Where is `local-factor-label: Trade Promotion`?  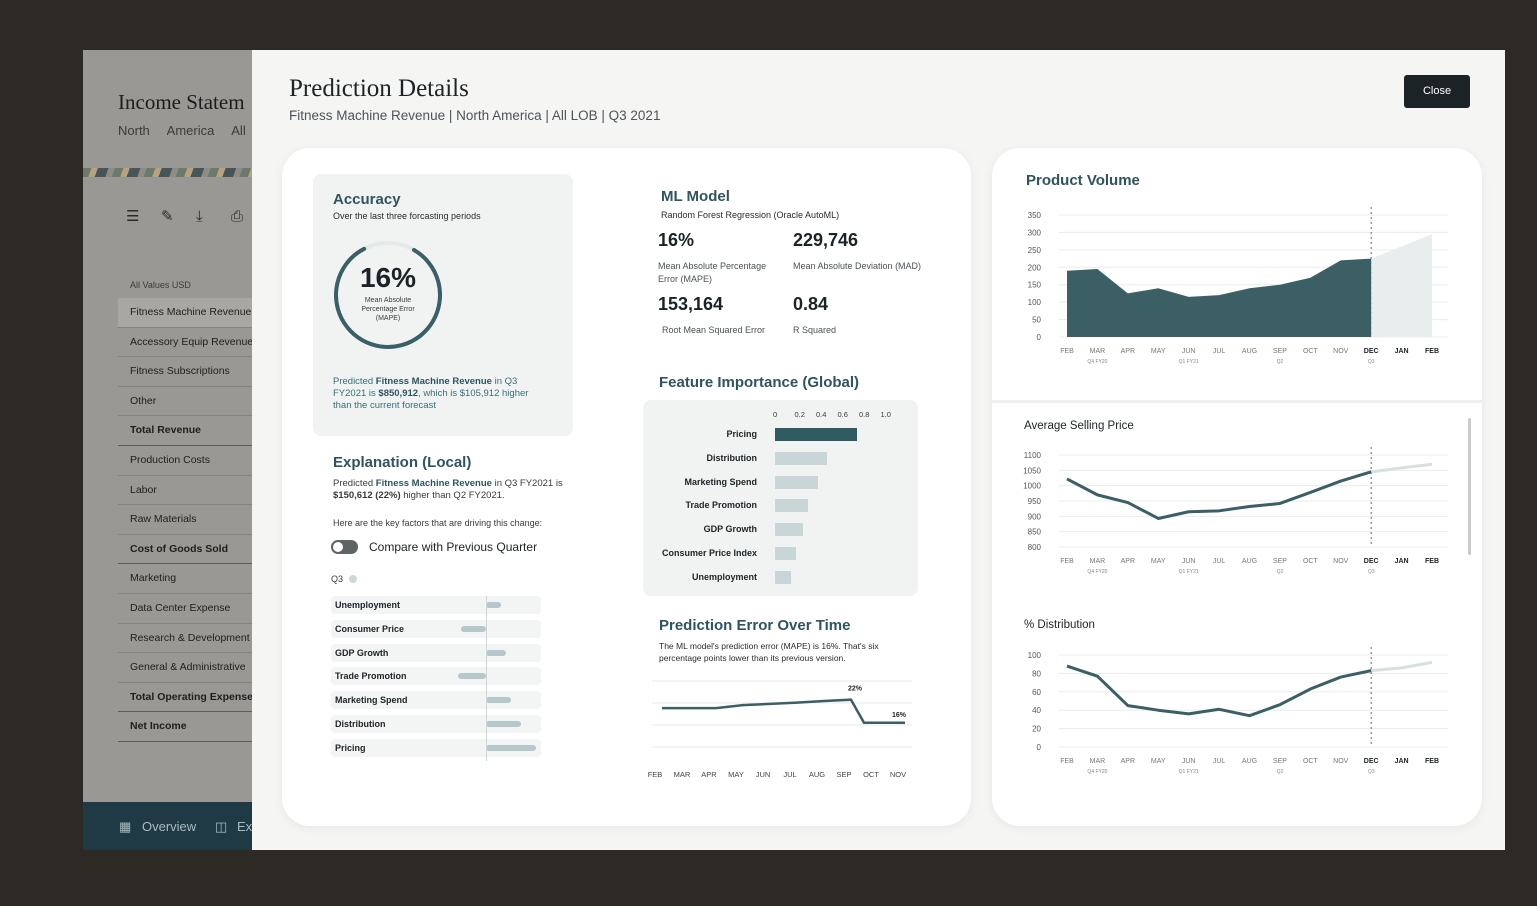
local-factor-label: Trade Promotion is located at coordinates (371, 676).